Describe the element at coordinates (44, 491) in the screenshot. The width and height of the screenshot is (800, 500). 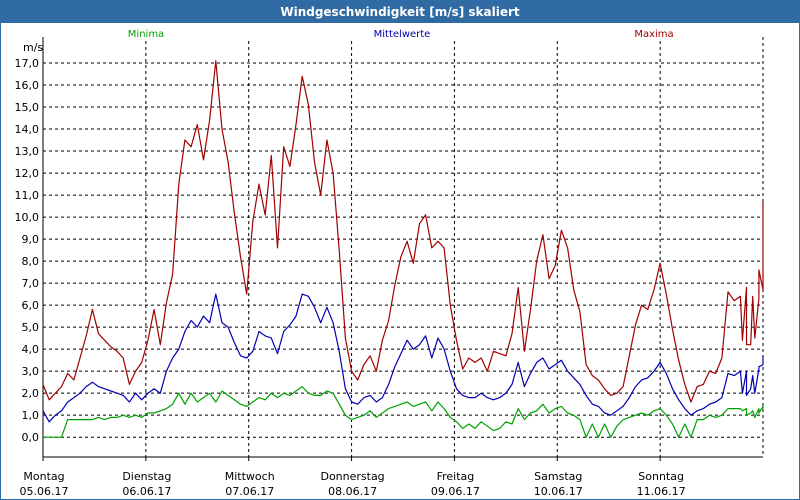
I see `x-tick-date: 05.06.17` at that location.